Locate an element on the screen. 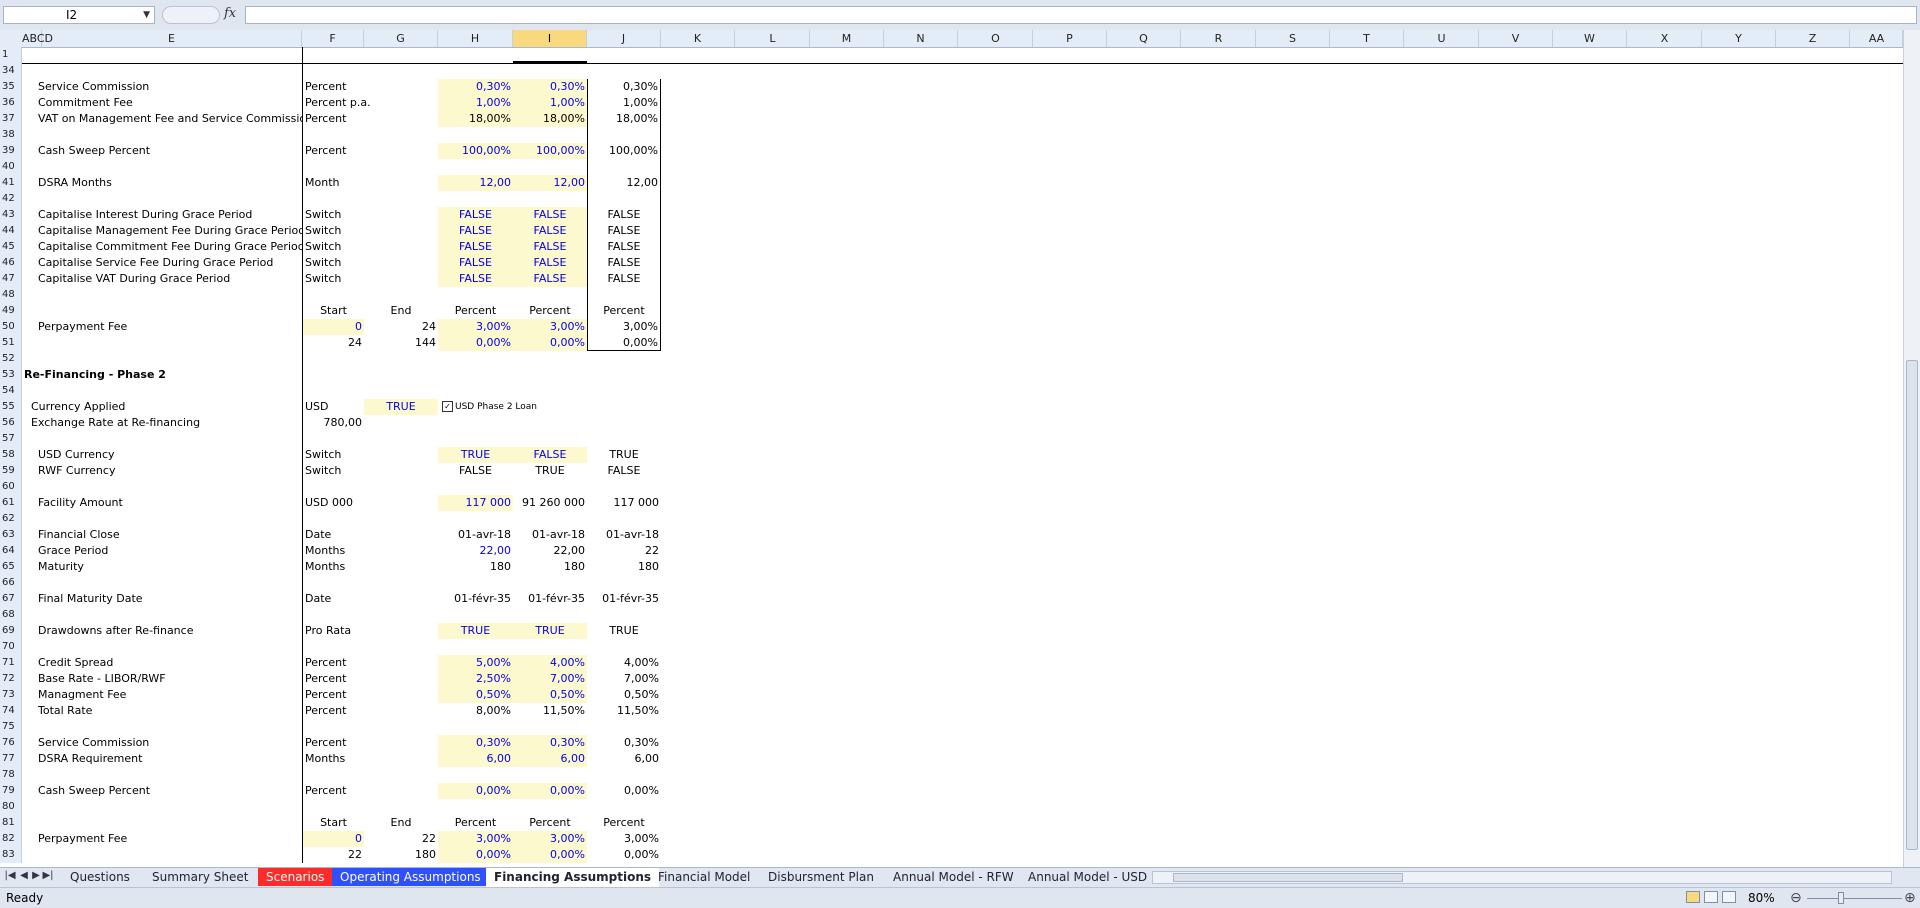 The image size is (1920, 908). zoom-in-icon: ⊕ is located at coordinates (1910, 898).